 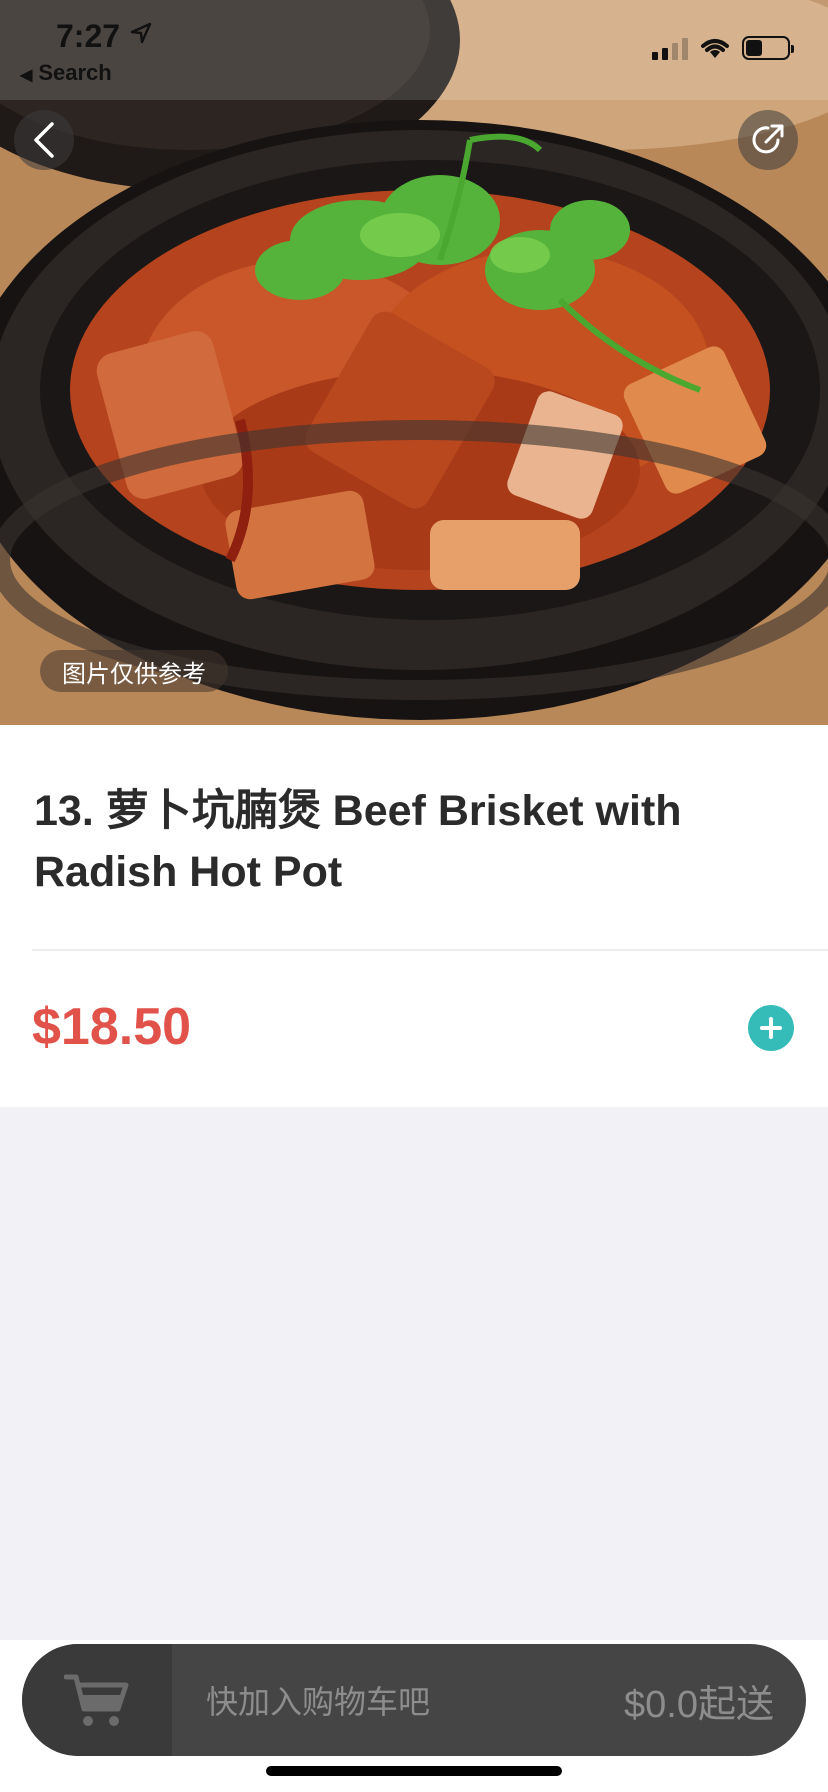 I want to click on back-button, so click(x=44, y=140).